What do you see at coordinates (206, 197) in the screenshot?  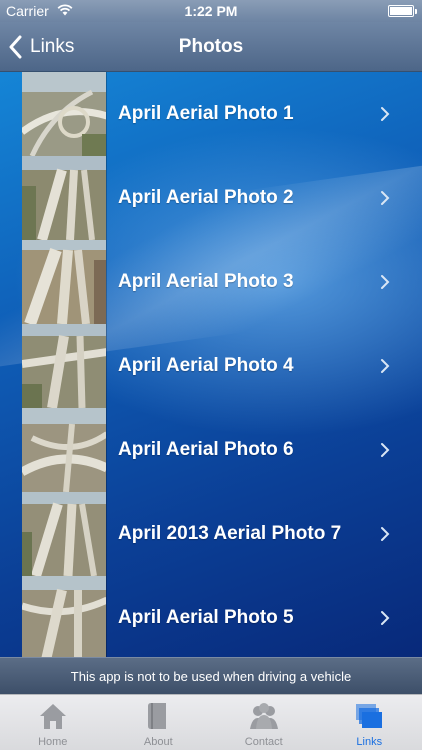 I see `list-item-label: April Aerial Photo 2` at bounding box center [206, 197].